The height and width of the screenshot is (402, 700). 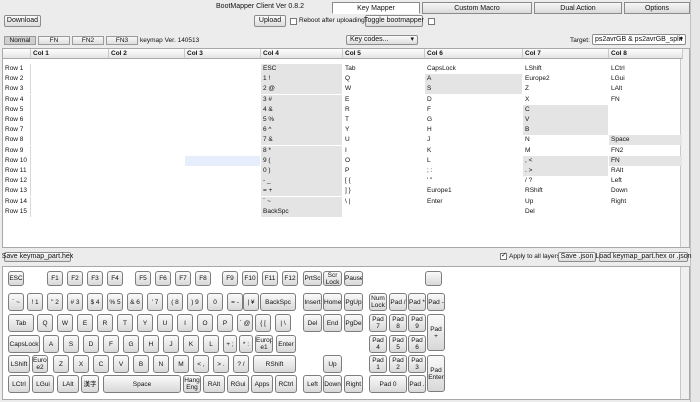 What do you see at coordinates (473, 202) in the screenshot?
I see `grid-cell: Enter` at bounding box center [473, 202].